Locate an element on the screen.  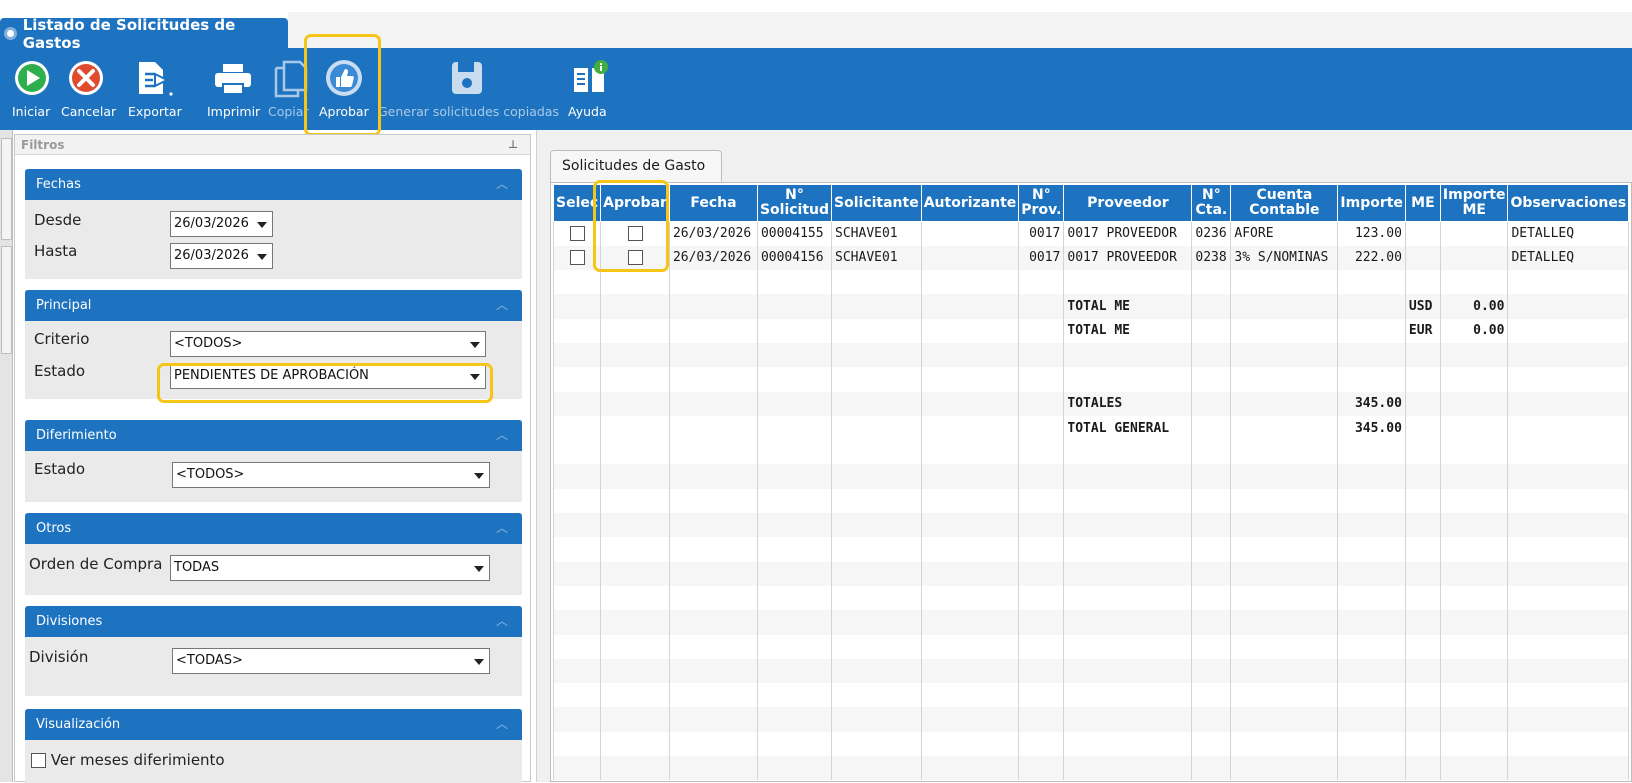
orden-compra-select: TODAS is located at coordinates (330, 568).